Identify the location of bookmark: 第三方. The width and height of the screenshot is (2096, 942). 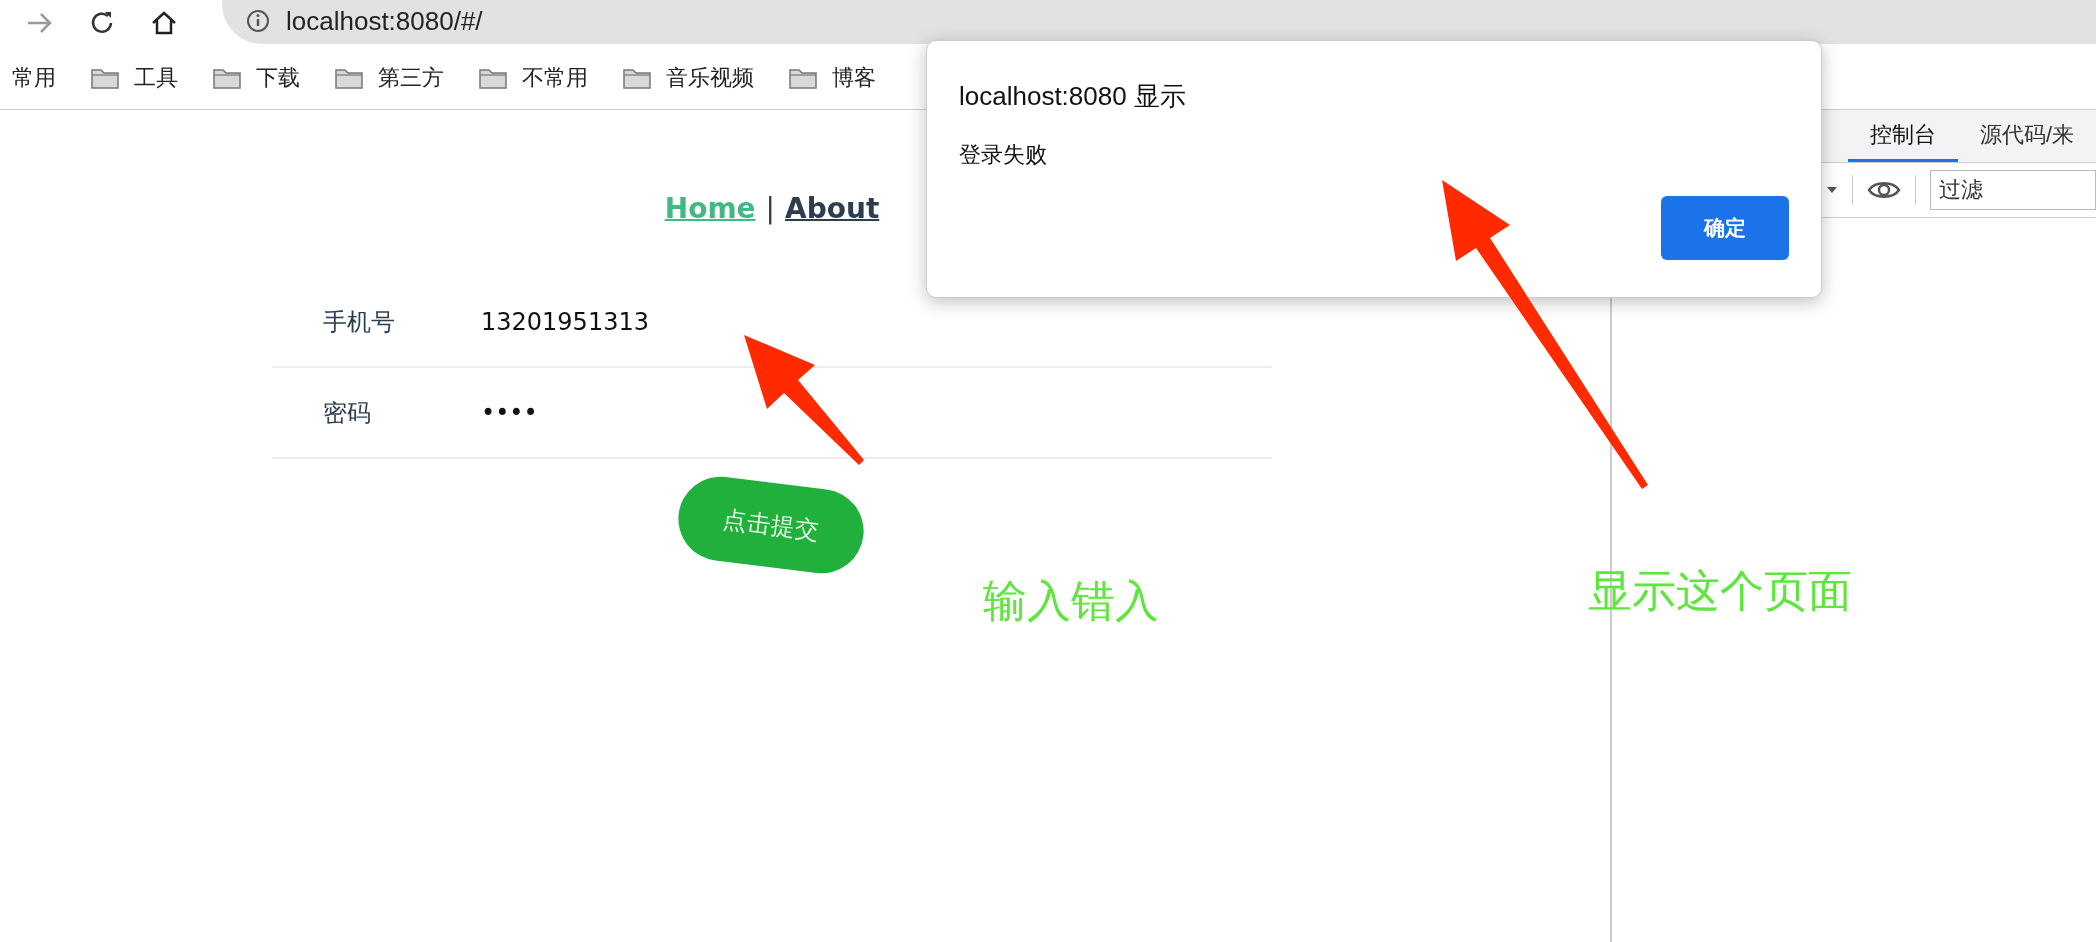
(389, 77).